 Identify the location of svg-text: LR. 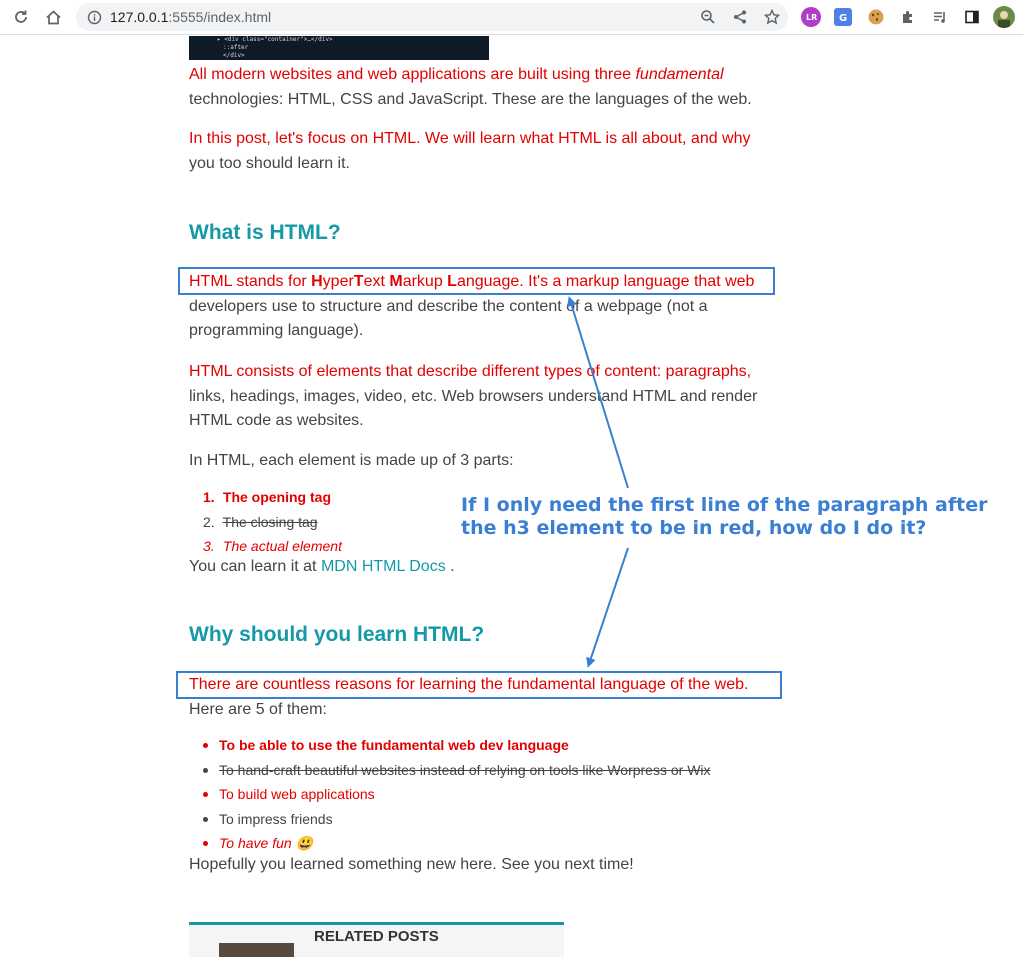
(811, 17).